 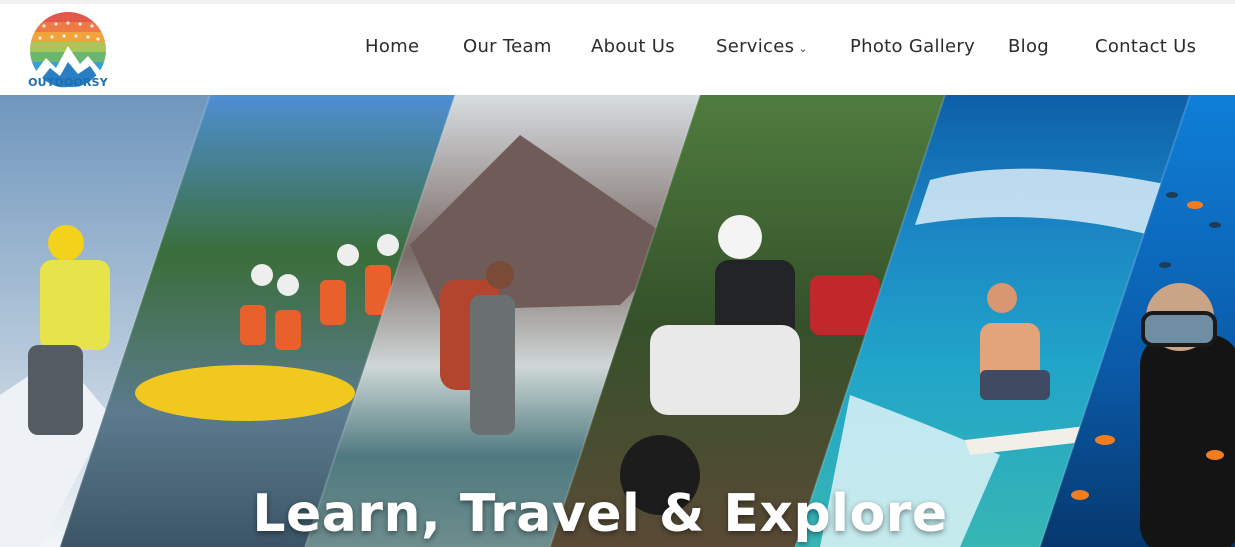 What do you see at coordinates (507, 46) in the screenshot?
I see `nav-our-team: Our Team` at bounding box center [507, 46].